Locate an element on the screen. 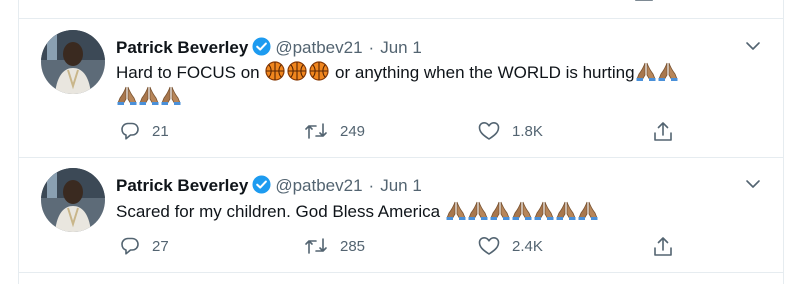 The width and height of the screenshot is (800, 284). tweet-actions: 21 249 1.8K is located at coordinates (449, 132).